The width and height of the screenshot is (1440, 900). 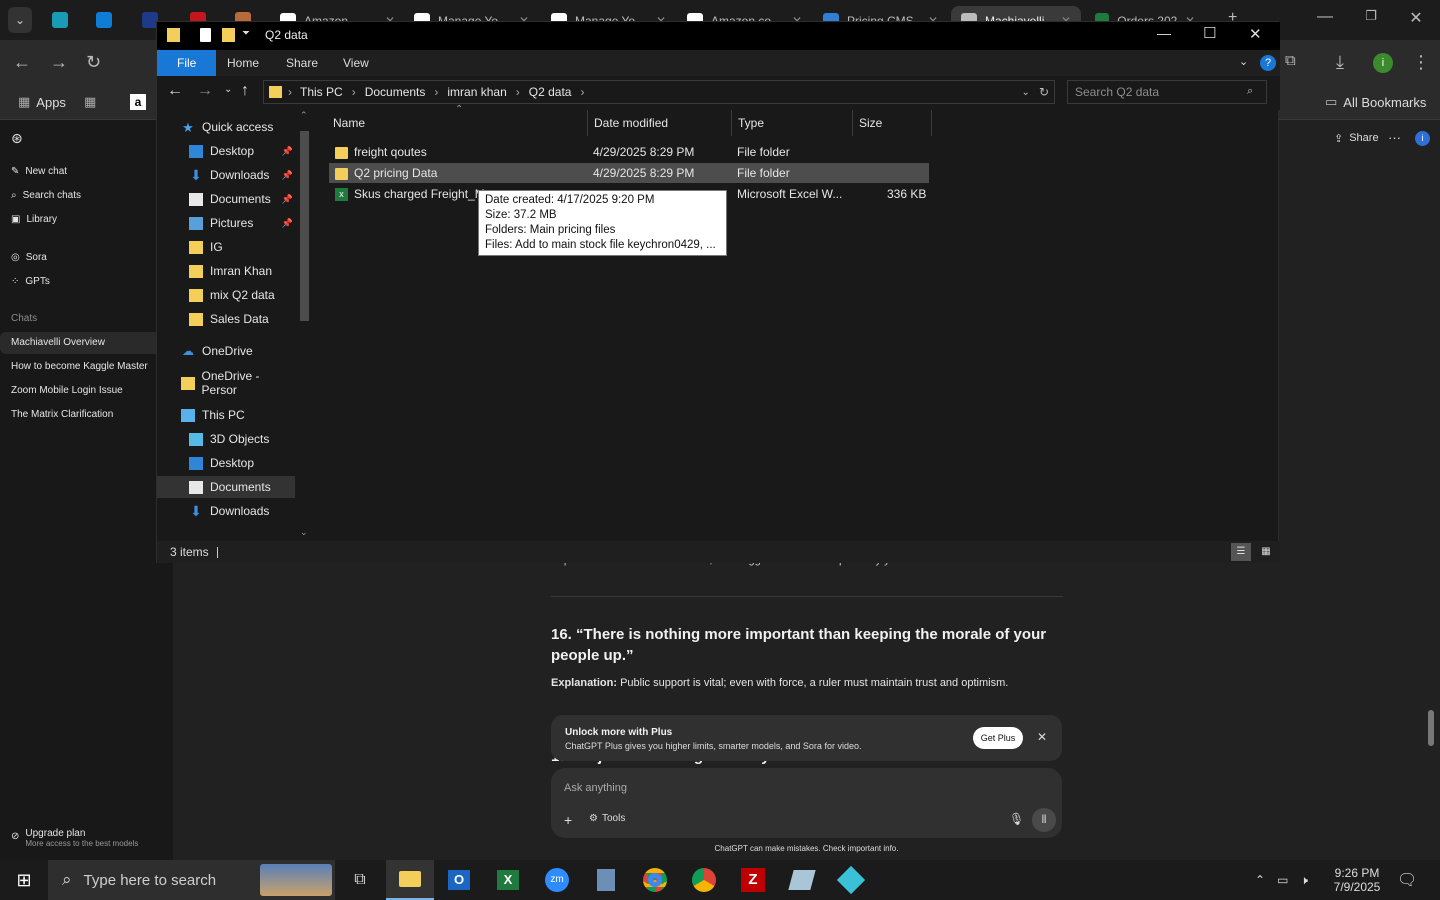 I want to click on nav-item: ★ Quick access, so click(x=226, y=127).